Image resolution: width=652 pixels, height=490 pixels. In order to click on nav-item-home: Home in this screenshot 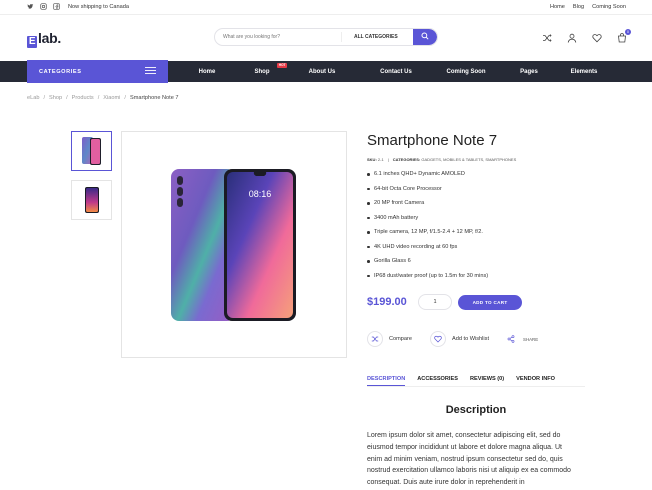, I will do `click(207, 72)`.